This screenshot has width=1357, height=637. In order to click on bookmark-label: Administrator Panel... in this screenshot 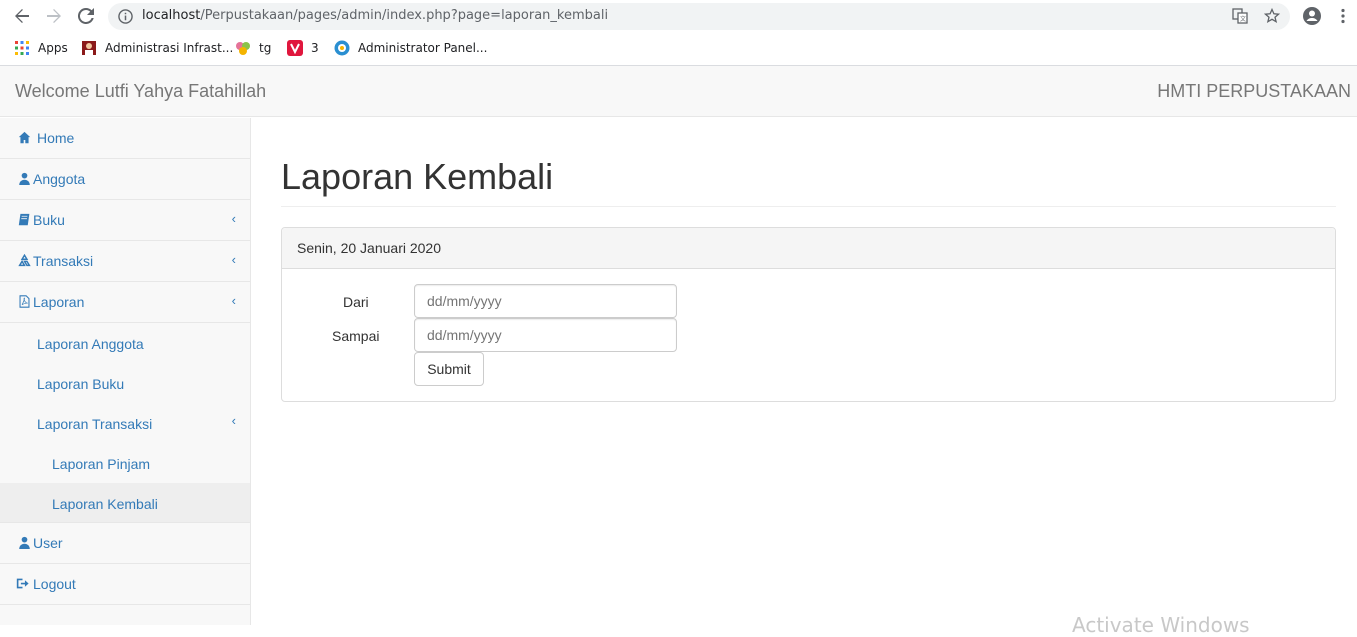, I will do `click(423, 48)`.